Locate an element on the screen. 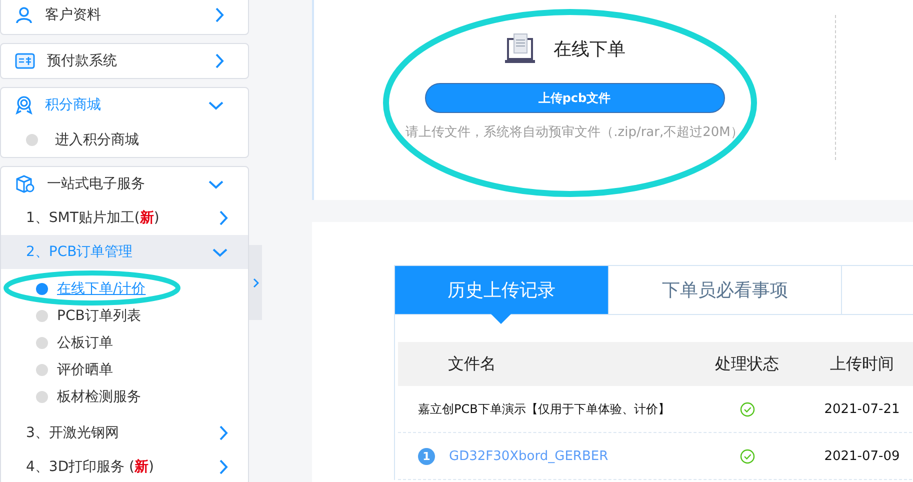 This screenshot has width=913, height=482. group-label: 客户资料 is located at coordinates (73, 15).